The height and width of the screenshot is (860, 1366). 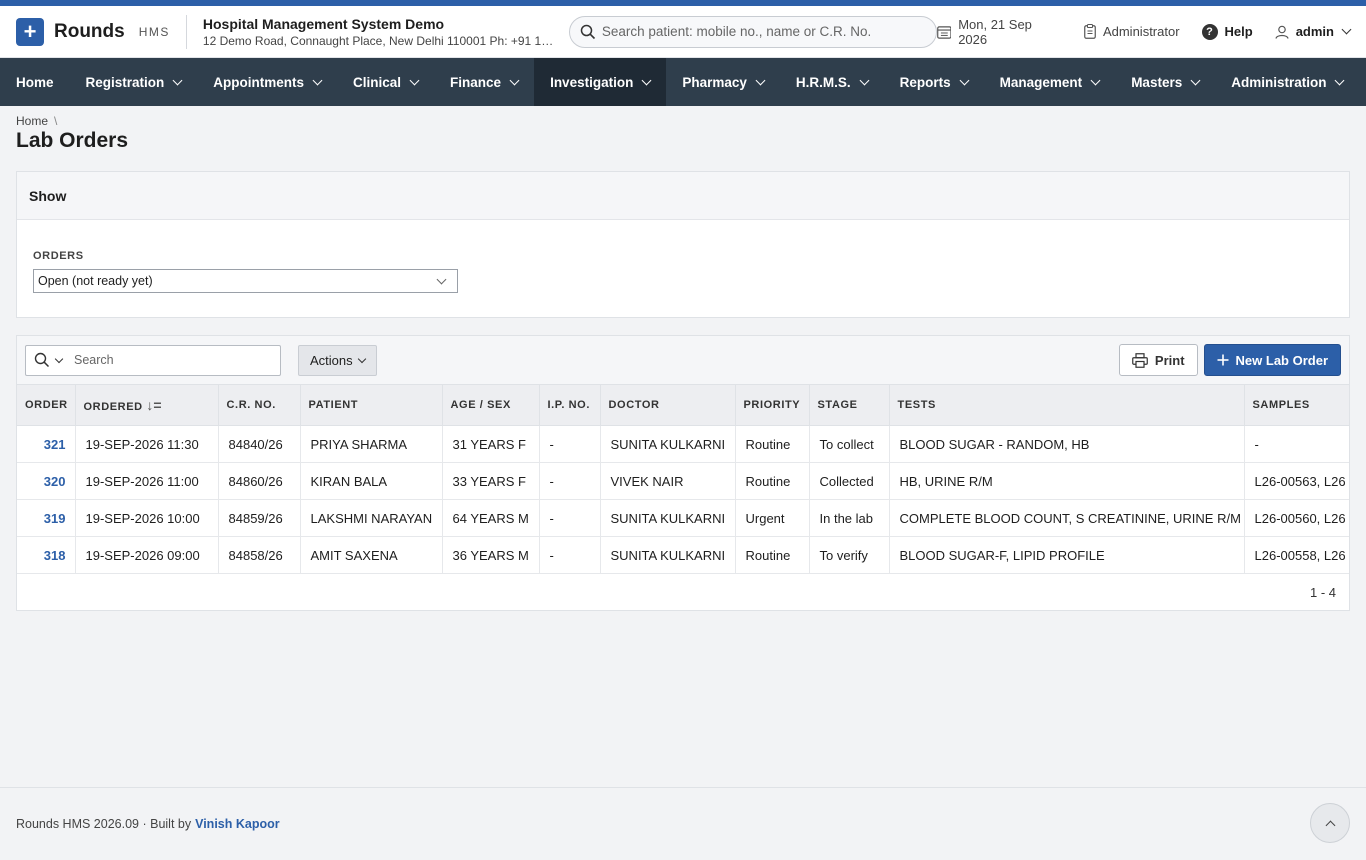 What do you see at coordinates (55, 444) in the screenshot?
I see `order-link: 321` at bounding box center [55, 444].